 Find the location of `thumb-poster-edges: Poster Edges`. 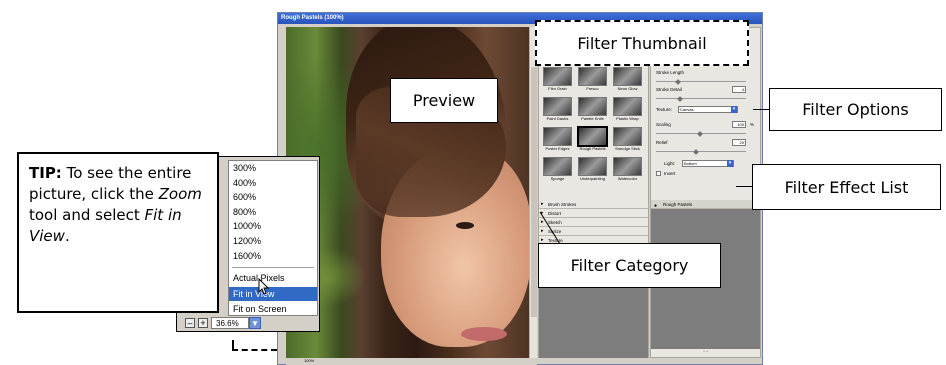

thumb-poster-edges: Poster Edges is located at coordinates (557, 140).